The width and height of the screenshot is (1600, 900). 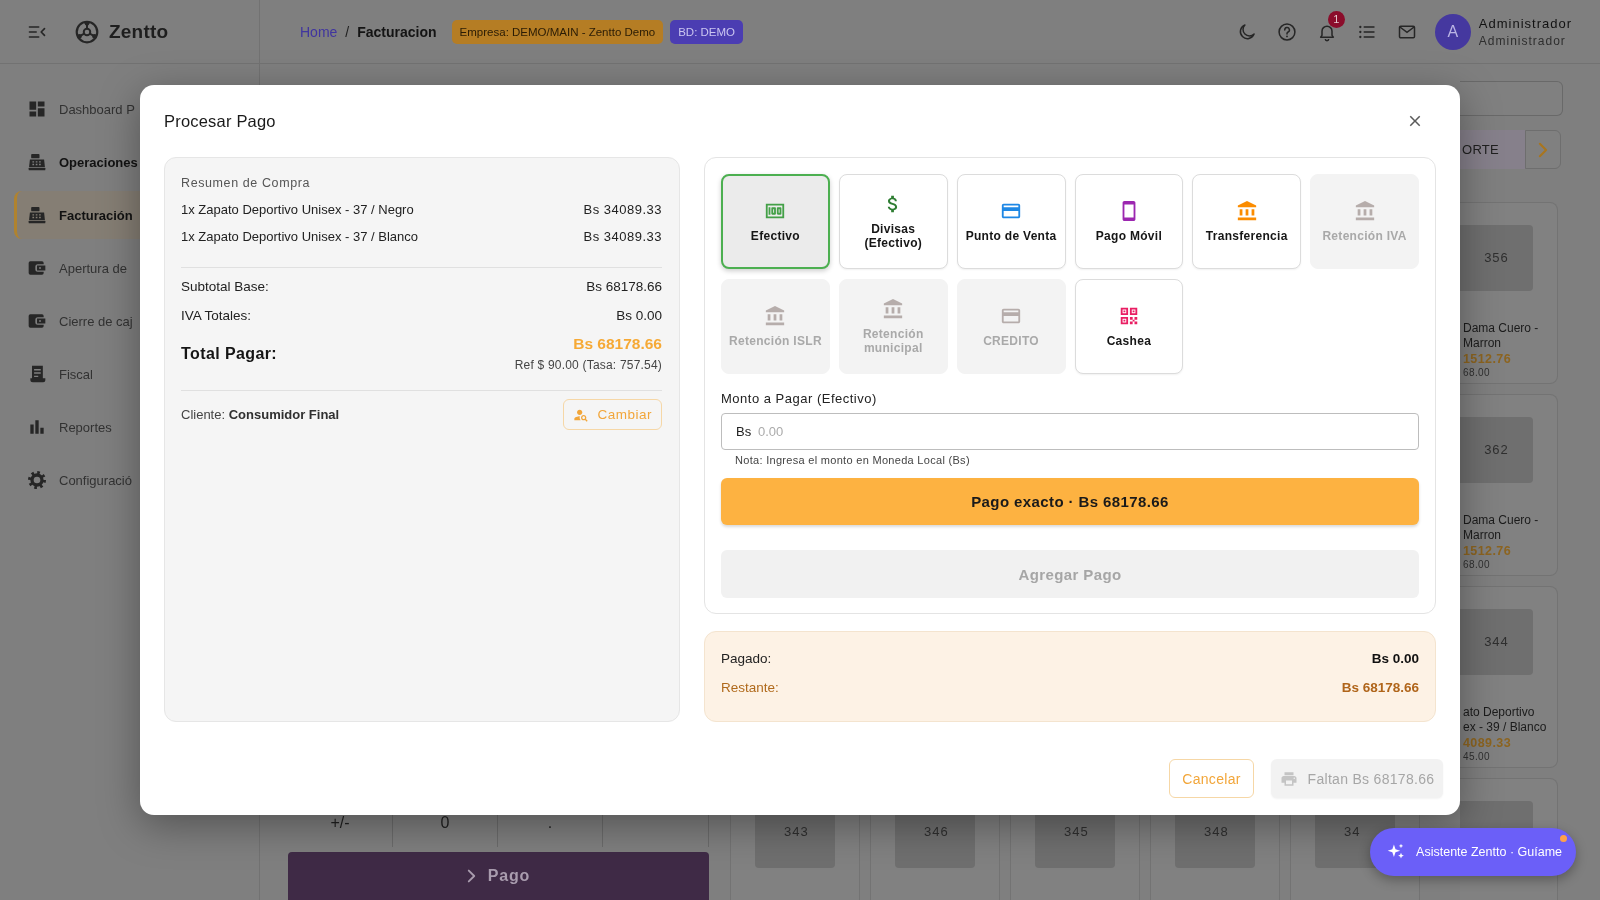 What do you see at coordinates (297, 210) in the screenshot?
I see `line-item-name: 1x Zapato Deportivo Unisex - 37 / Negro` at bounding box center [297, 210].